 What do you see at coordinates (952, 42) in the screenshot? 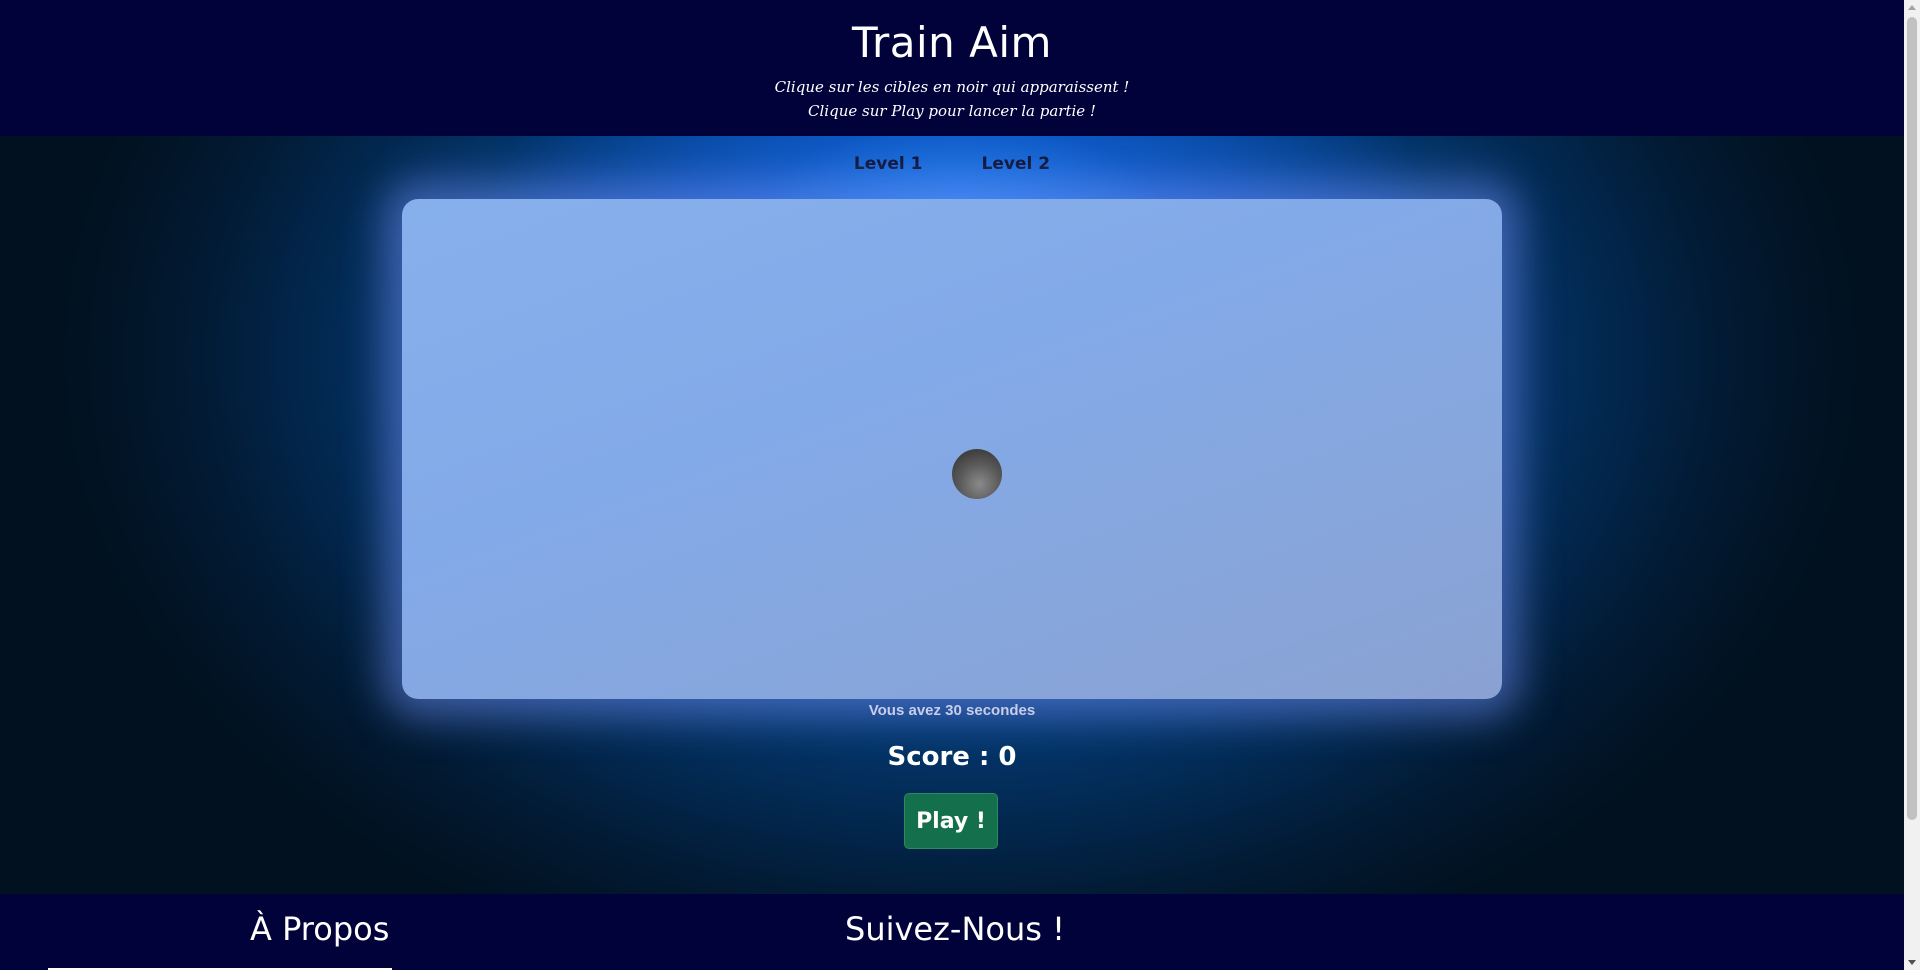
I see `page-title: Train Aim` at bounding box center [952, 42].